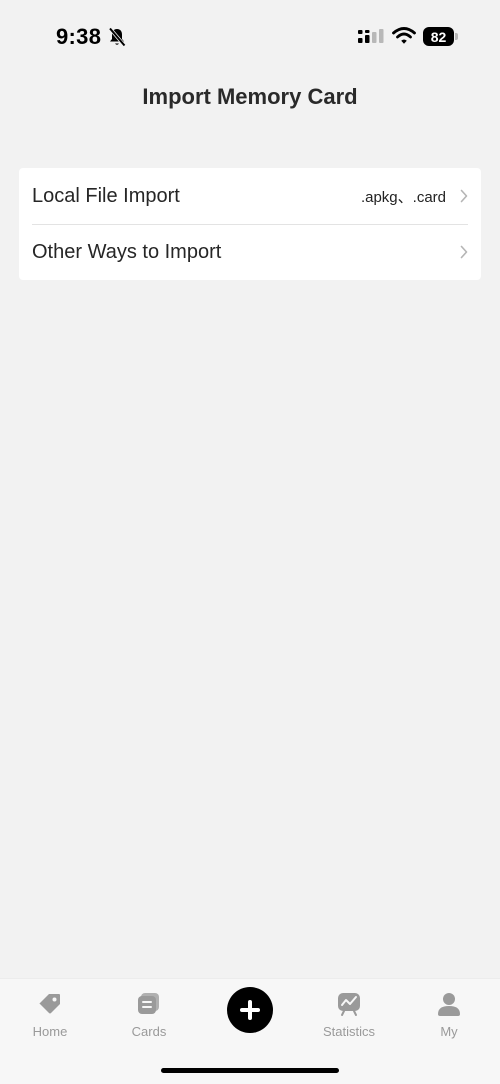  Describe the element at coordinates (50, 1031) in the screenshot. I see `tab-home-label: Home` at that location.